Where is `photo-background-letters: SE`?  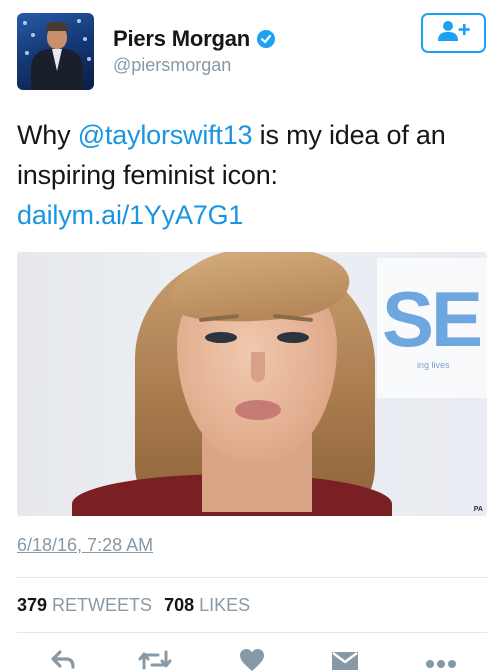 photo-background-letters: SE is located at coordinates (432, 319).